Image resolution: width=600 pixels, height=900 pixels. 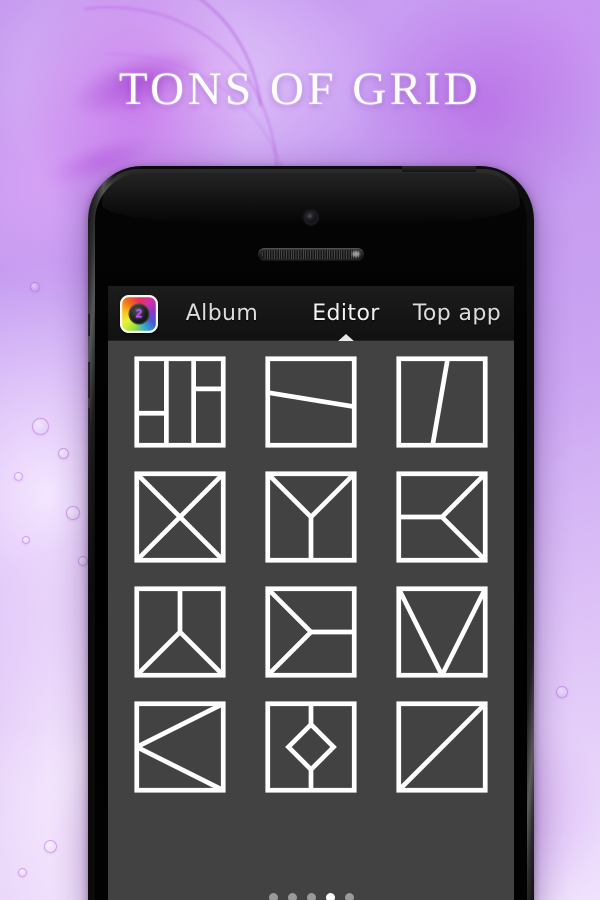 I want to click on page-dot-active, so click(x=330, y=896).